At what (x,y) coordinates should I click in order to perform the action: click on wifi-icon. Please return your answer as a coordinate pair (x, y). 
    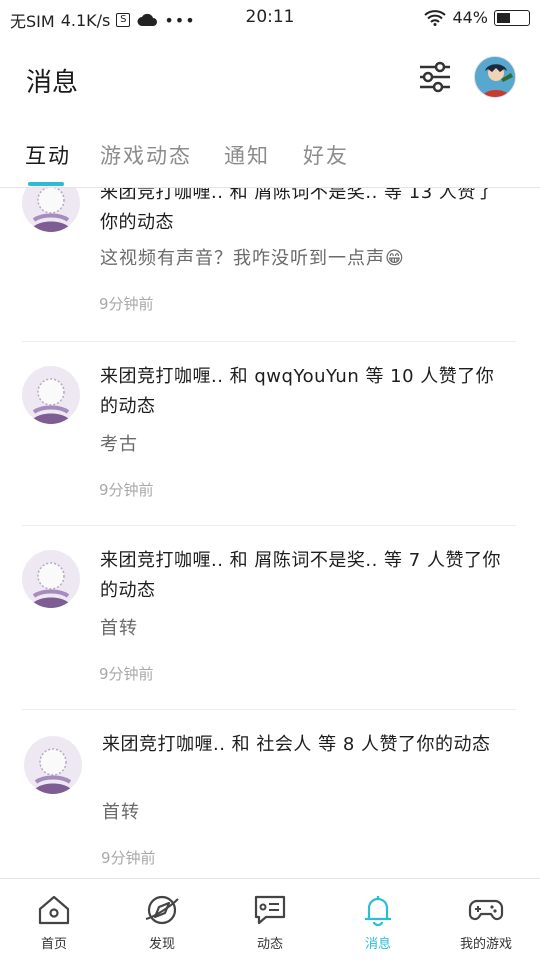
    Looking at the image, I should click on (435, 17).